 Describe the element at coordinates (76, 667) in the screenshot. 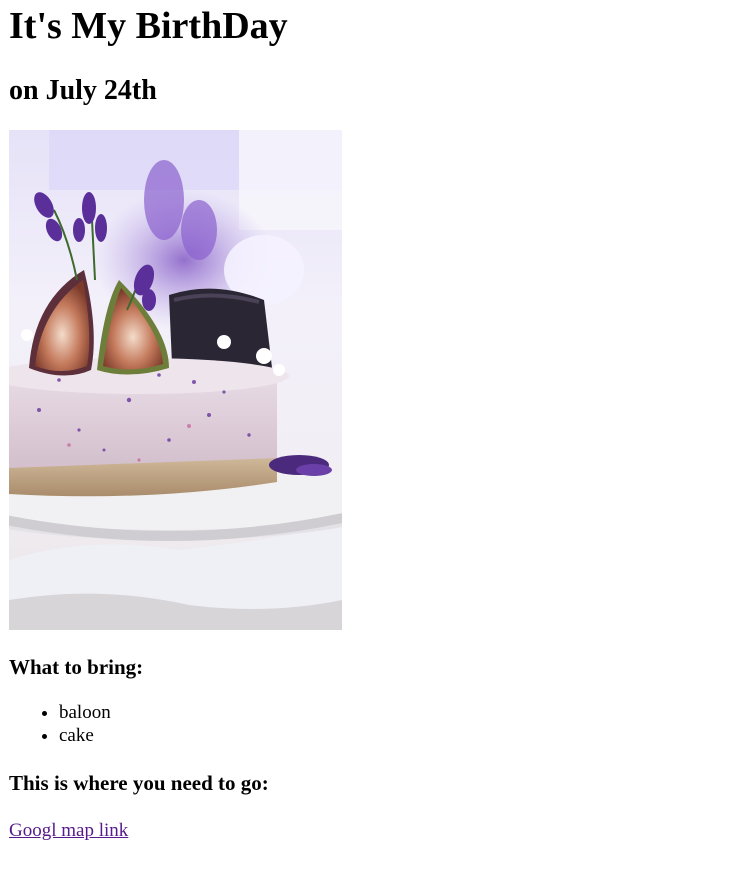

I see `bring-heading: What to bring:` at that location.